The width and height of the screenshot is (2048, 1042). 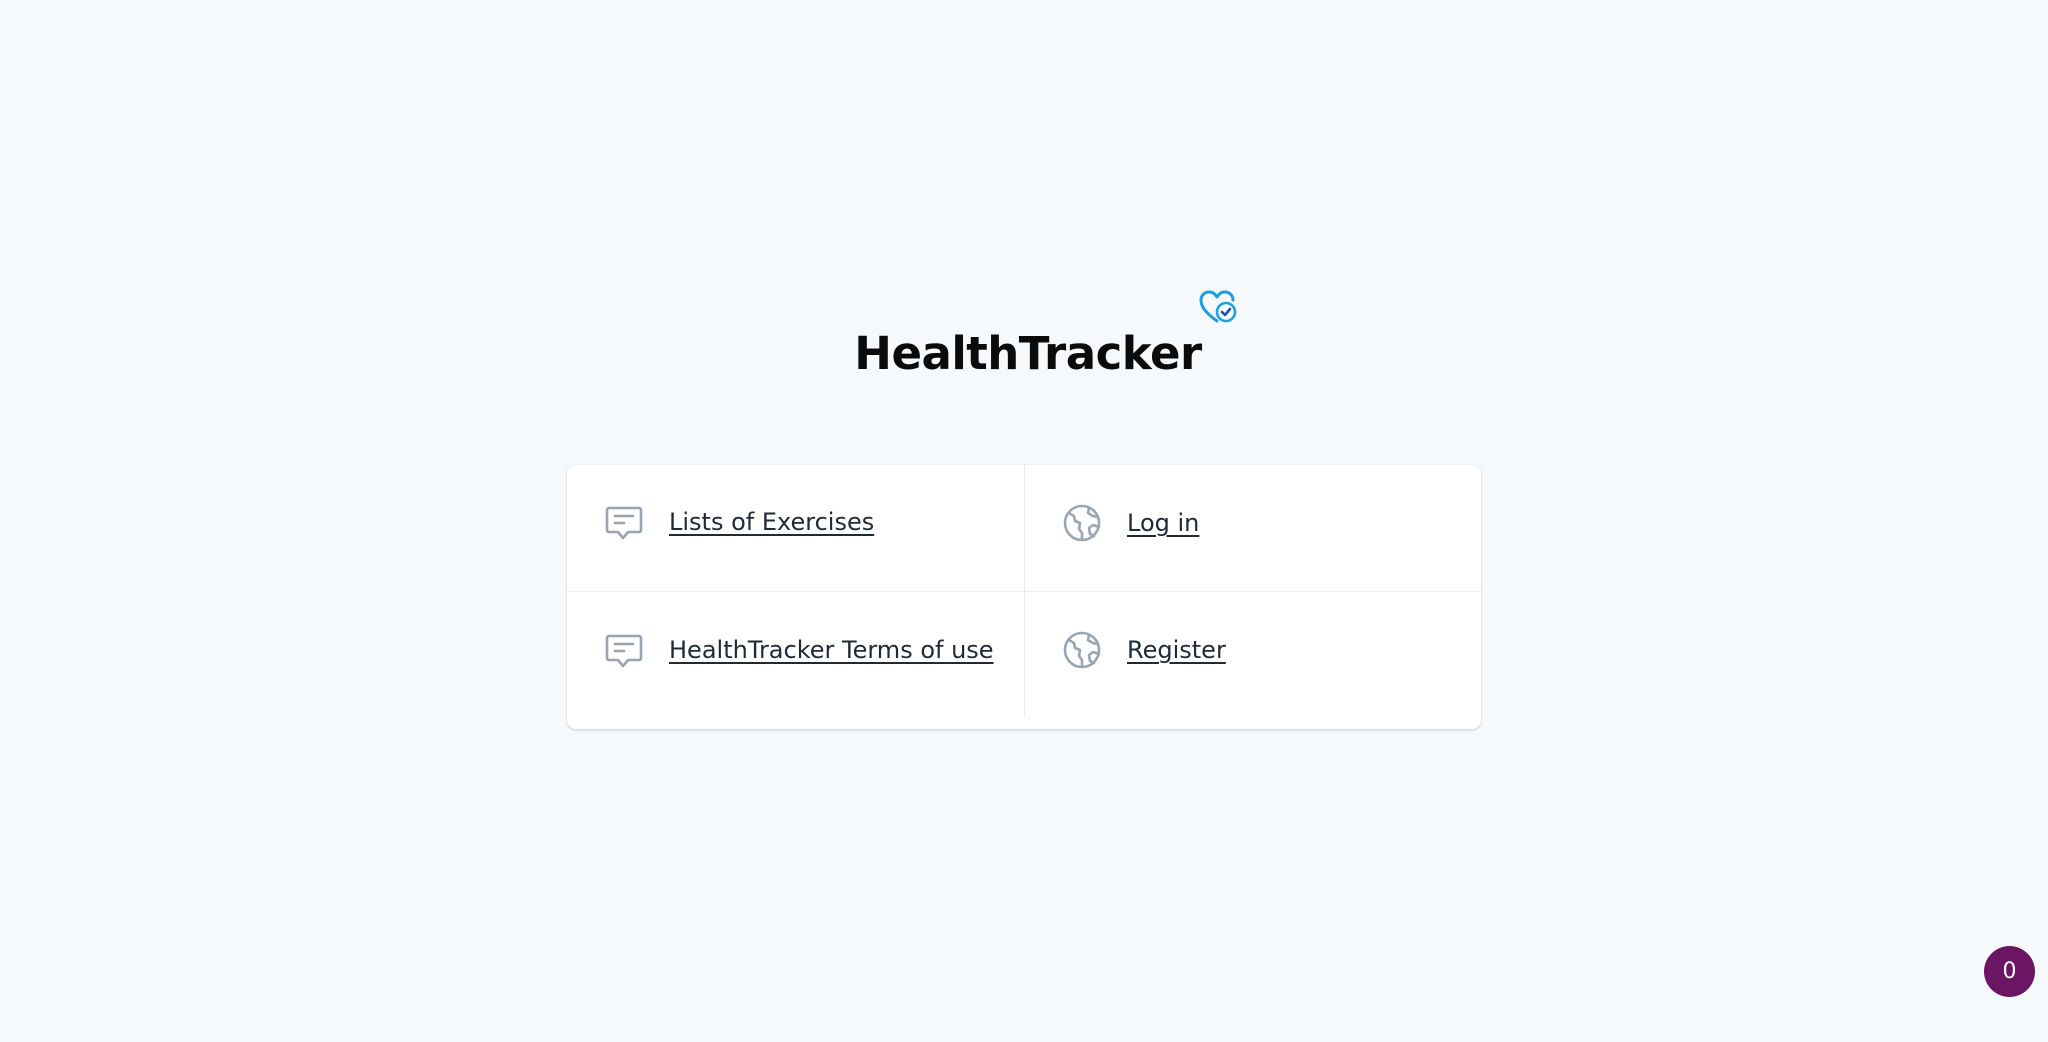 I want to click on login-link-item: Log in, so click(x=1130, y=523).